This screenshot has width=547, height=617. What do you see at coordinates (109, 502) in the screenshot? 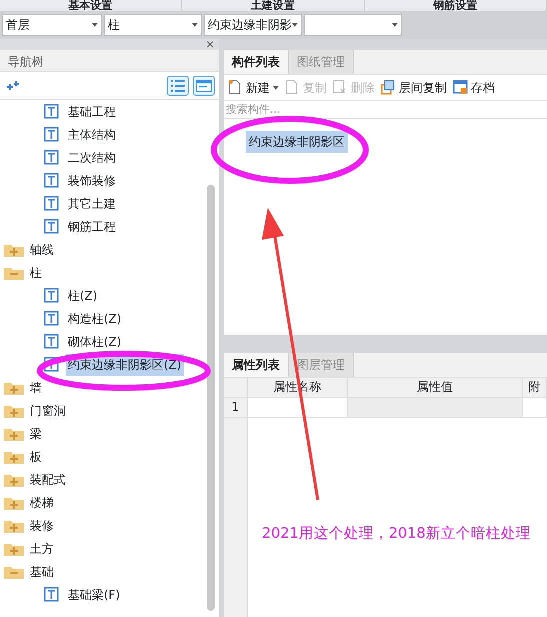
I see `tree-item: 楼梯` at bounding box center [109, 502].